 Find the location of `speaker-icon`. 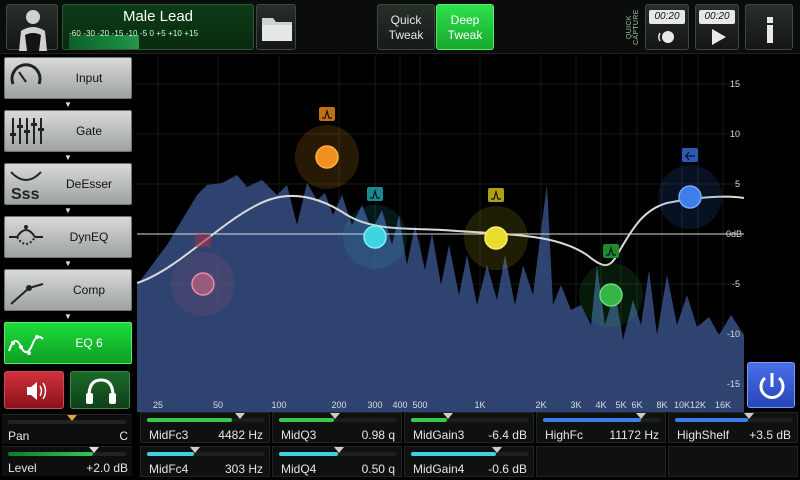

speaker-icon is located at coordinates (37, 391).